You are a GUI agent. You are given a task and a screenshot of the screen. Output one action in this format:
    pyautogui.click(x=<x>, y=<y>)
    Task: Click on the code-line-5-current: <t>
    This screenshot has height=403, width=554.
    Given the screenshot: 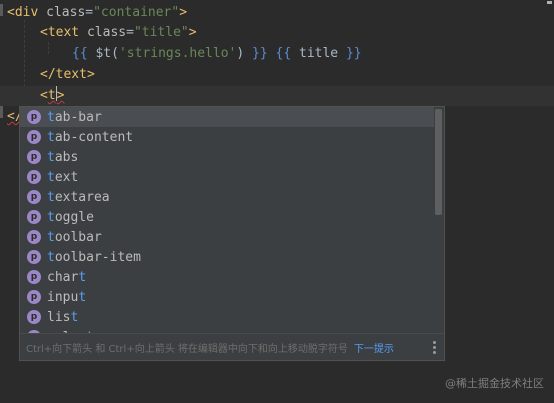 What is the action you would take?
    pyautogui.click(x=277, y=96)
    